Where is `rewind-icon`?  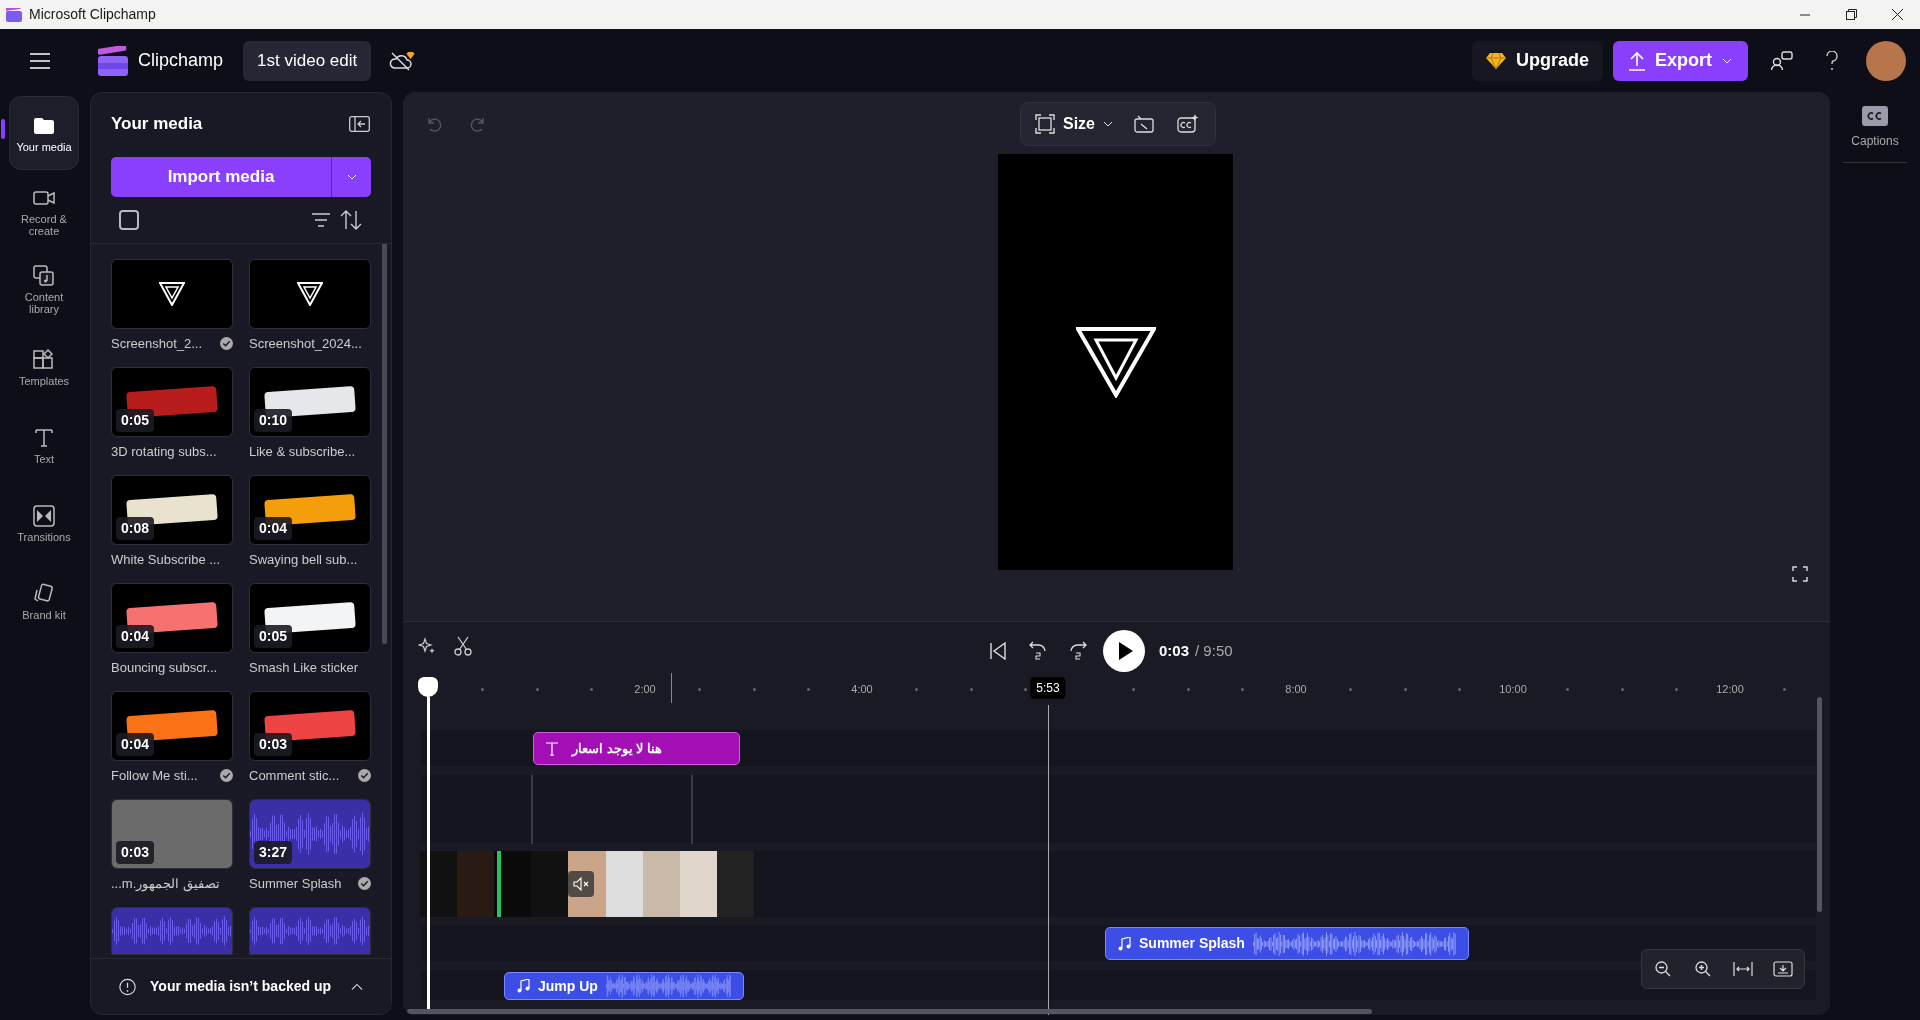
rewind-icon is located at coordinates (1038, 651).